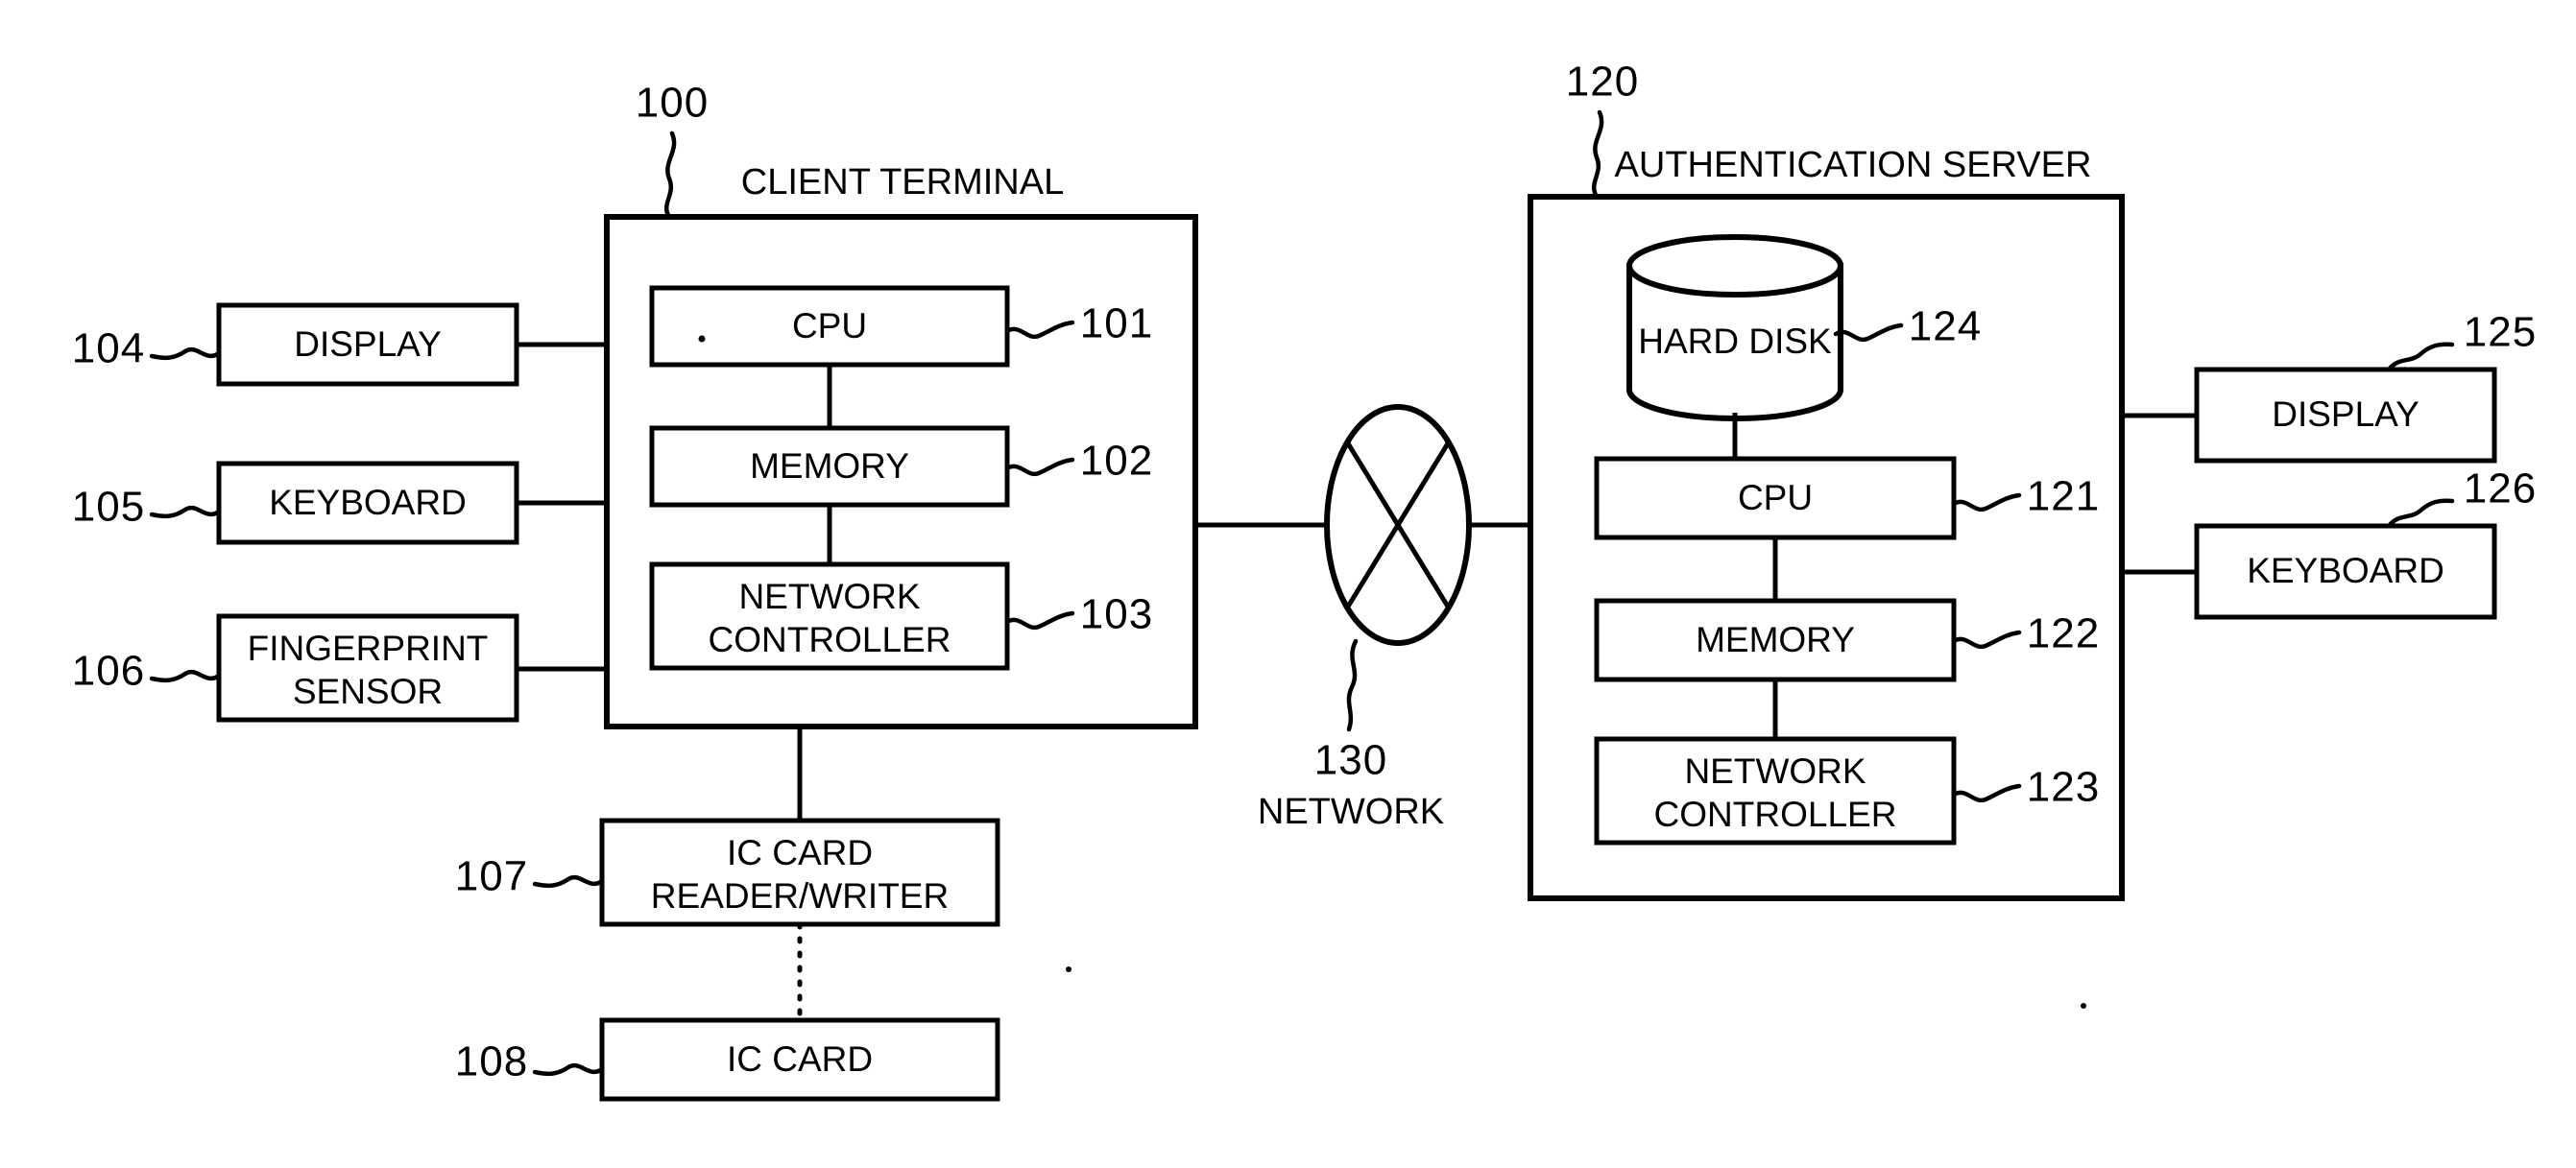 The height and width of the screenshot is (1168, 2576). I want to click on ref-105: 105, so click(108, 507).